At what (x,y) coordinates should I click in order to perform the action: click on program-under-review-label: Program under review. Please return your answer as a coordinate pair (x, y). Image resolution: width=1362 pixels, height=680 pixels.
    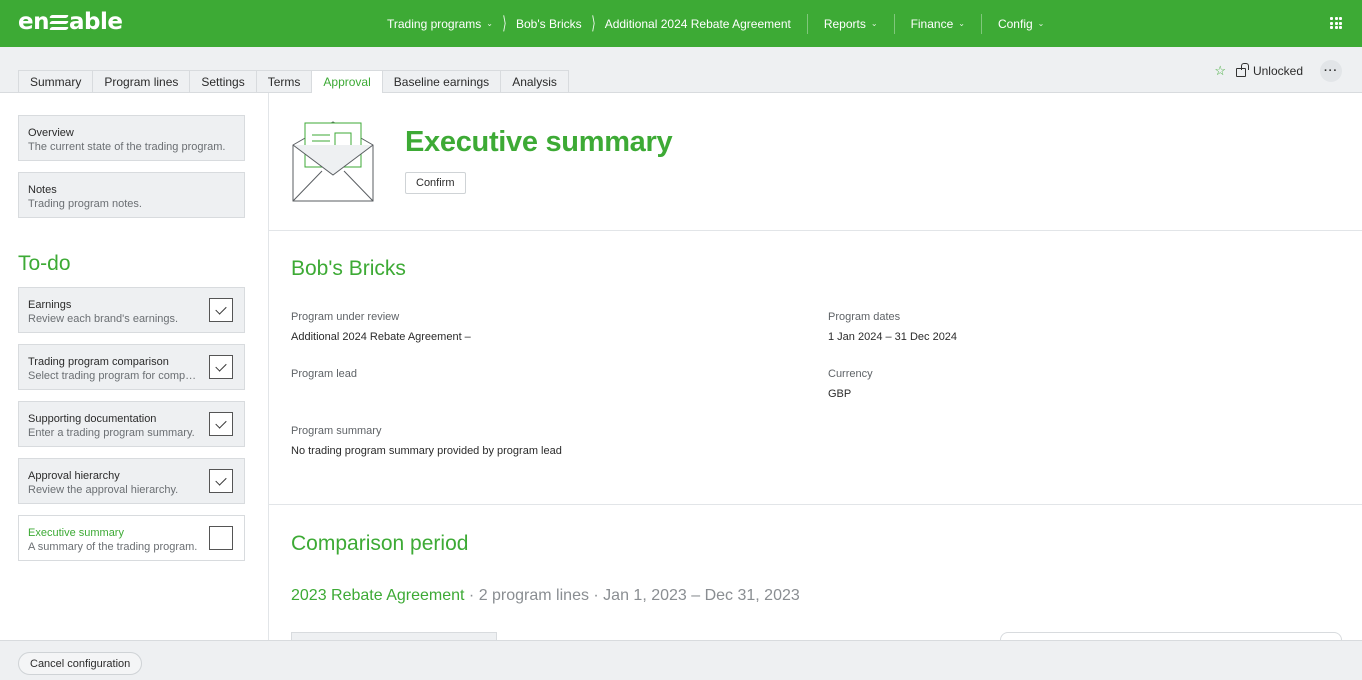
    Looking at the image, I should click on (345, 317).